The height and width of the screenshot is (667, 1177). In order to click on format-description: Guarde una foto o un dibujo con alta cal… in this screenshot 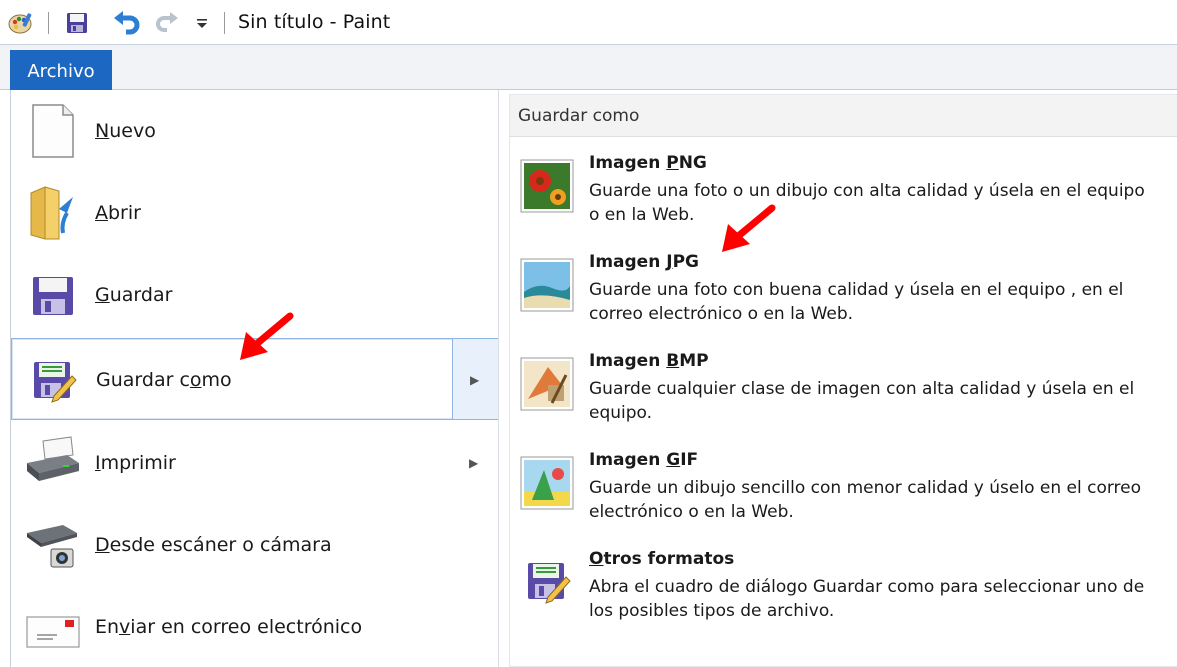, I will do `click(867, 203)`.